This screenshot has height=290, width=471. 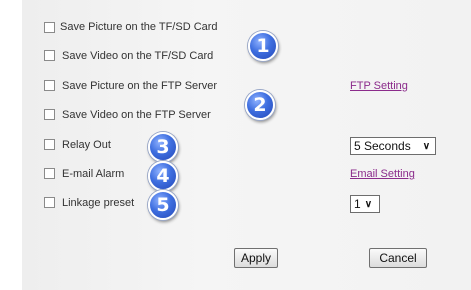 What do you see at coordinates (49, 85) in the screenshot?
I see `save-picture-ftp-checkbox` at bounding box center [49, 85].